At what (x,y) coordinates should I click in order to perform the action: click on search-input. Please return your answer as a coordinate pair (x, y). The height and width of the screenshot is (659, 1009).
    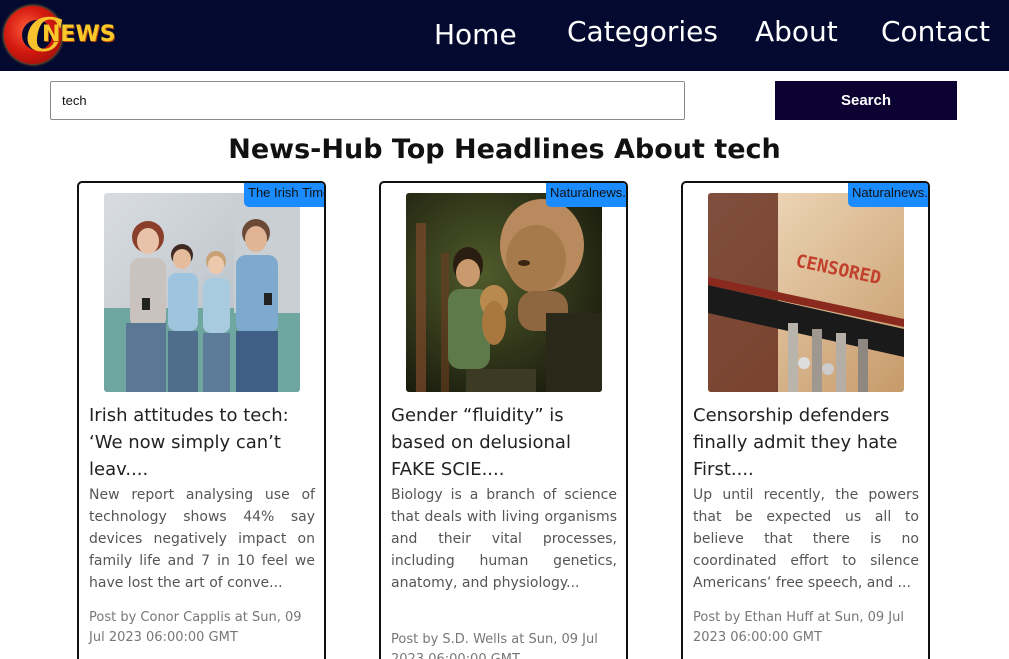
    Looking at the image, I should click on (367, 100).